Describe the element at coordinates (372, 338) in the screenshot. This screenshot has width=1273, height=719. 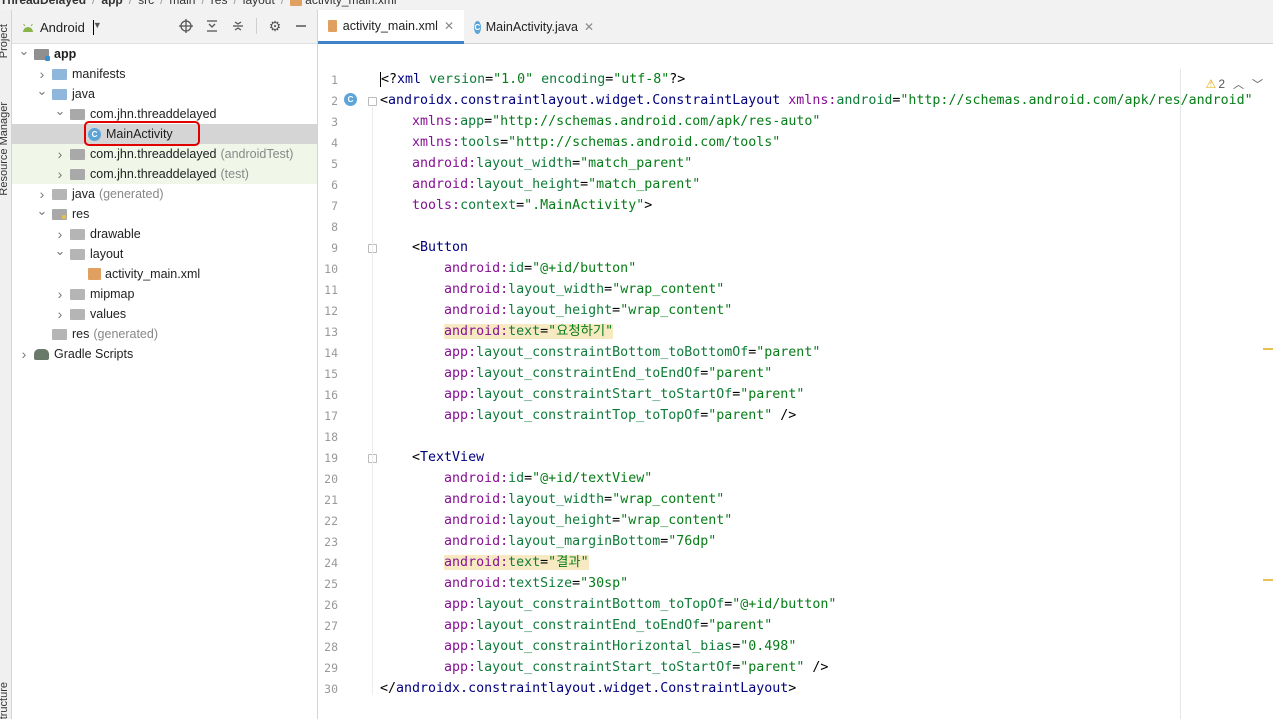
I see `fold-guide` at that location.